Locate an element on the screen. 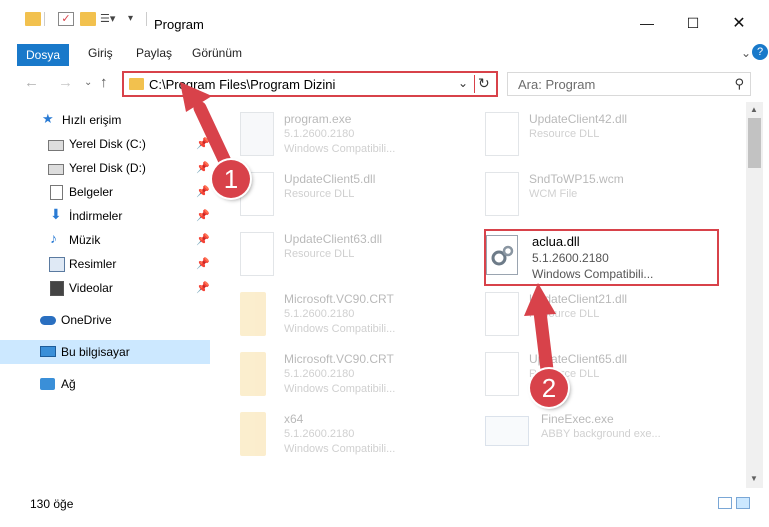 This screenshot has width=769, height=527. large-icons-view-icon is located at coordinates (743, 503).